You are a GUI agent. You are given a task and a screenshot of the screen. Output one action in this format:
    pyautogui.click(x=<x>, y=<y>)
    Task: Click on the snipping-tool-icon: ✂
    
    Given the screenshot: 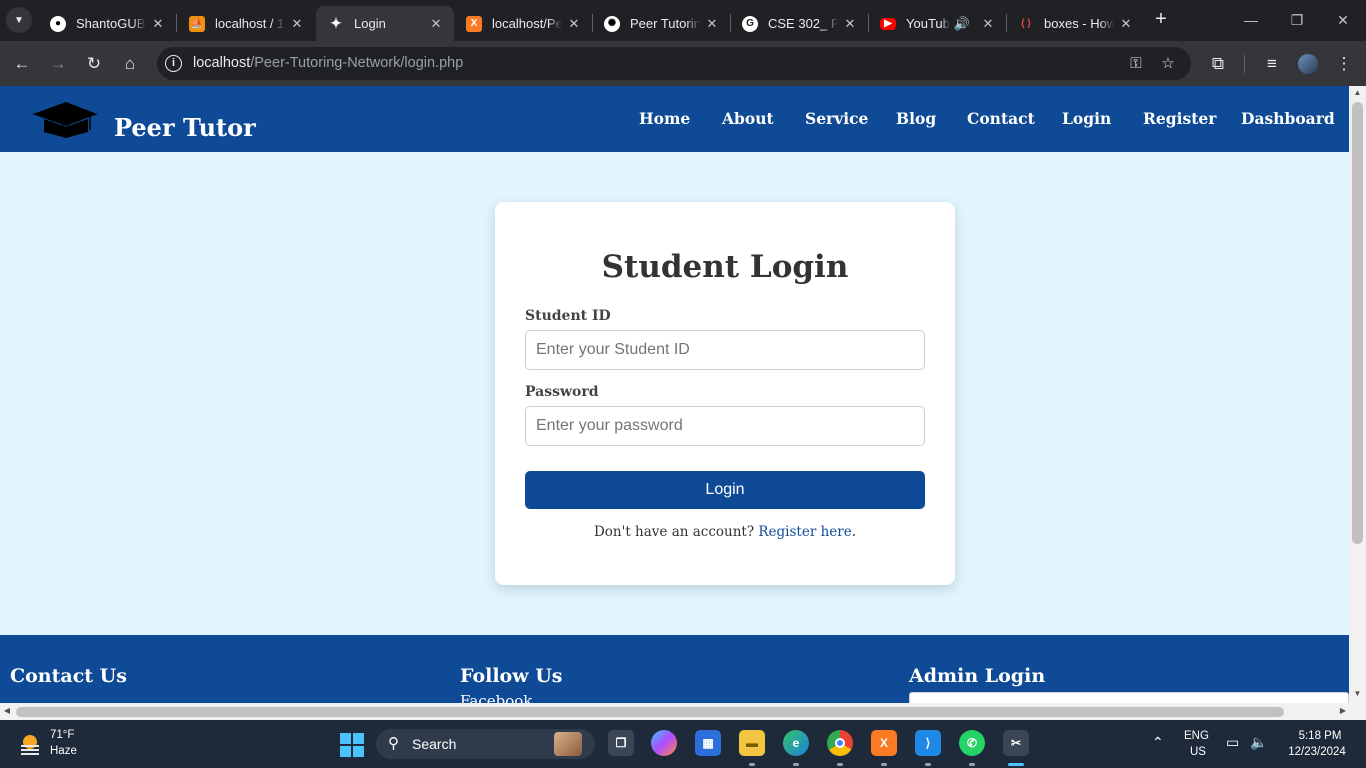 What is the action you would take?
    pyautogui.click(x=1016, y=743)
    